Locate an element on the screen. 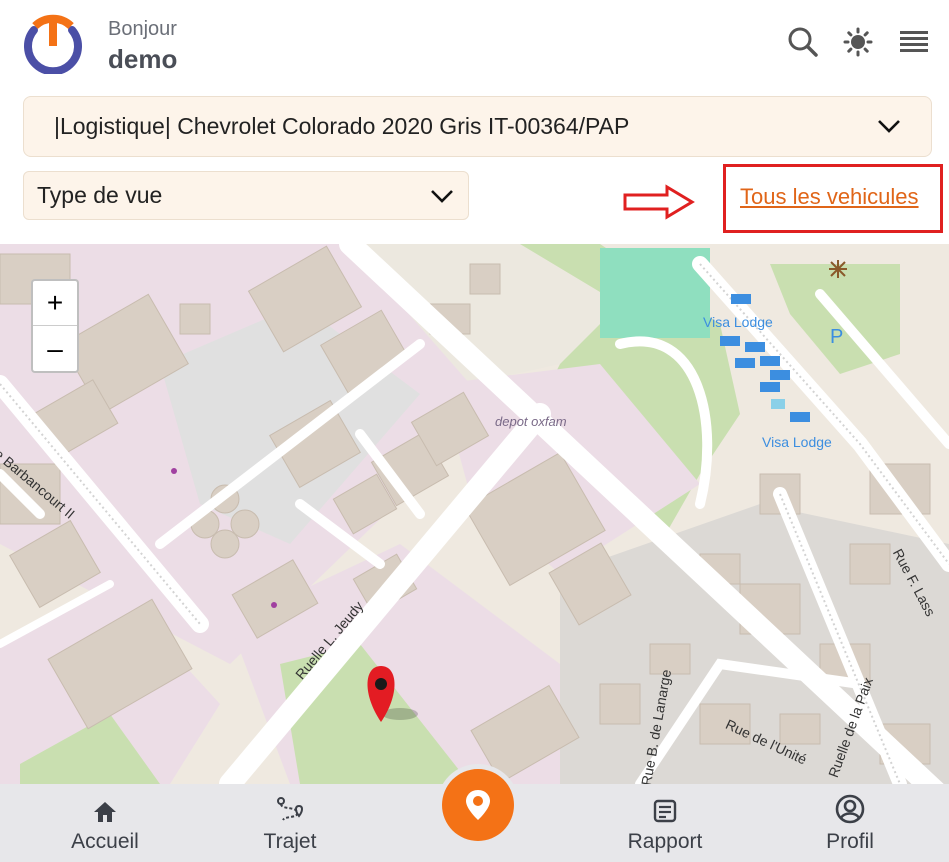 This screenshot has width=949, height=862. app-logo is located at coordinates (53, 44).